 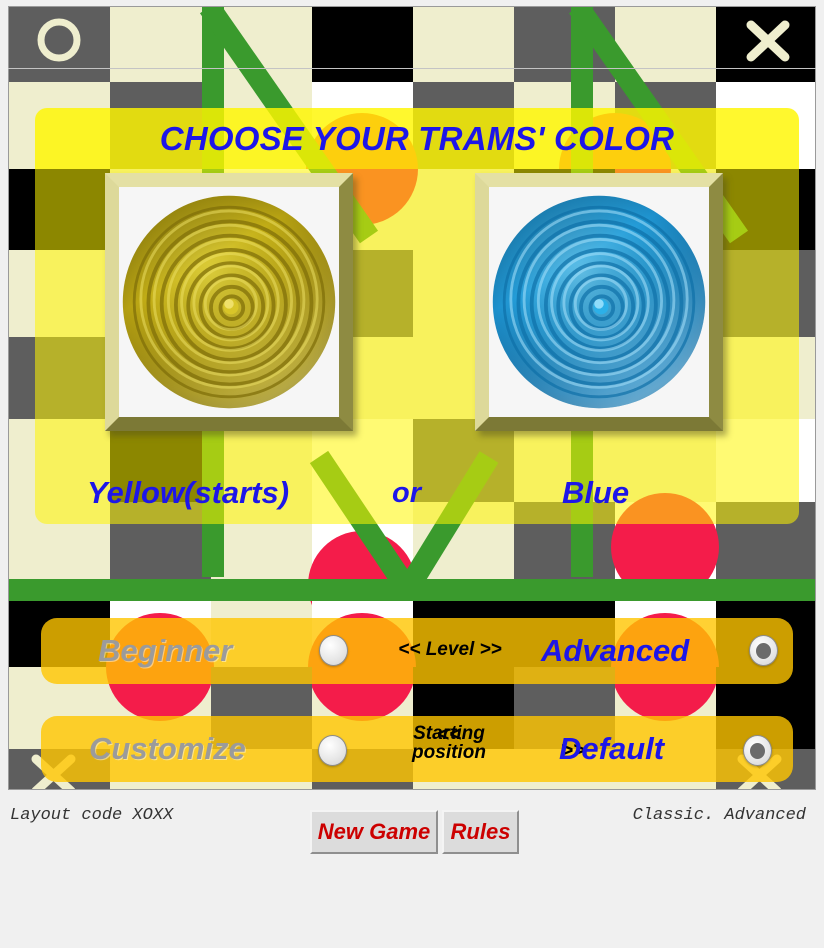 I want to click on layout-code-text: Layout code XOXX, so click(x=92, y=815).